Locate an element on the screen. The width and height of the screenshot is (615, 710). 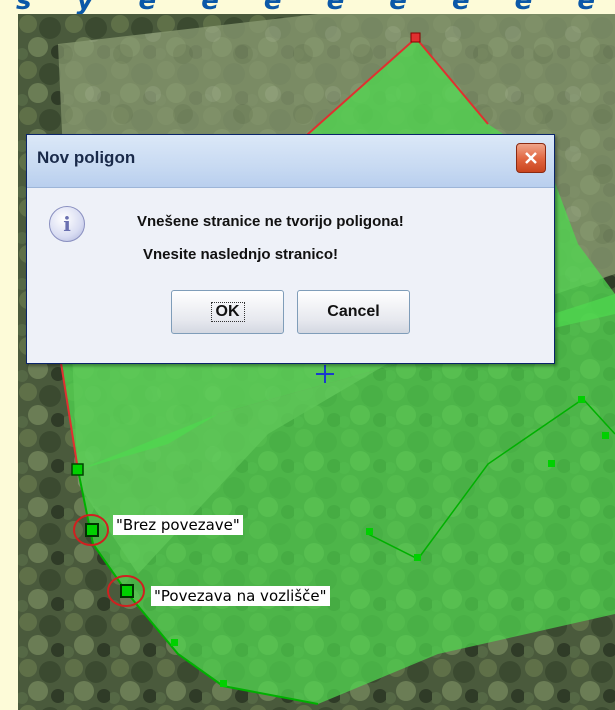
ok-button: OK is located at coordinates (227, 312).